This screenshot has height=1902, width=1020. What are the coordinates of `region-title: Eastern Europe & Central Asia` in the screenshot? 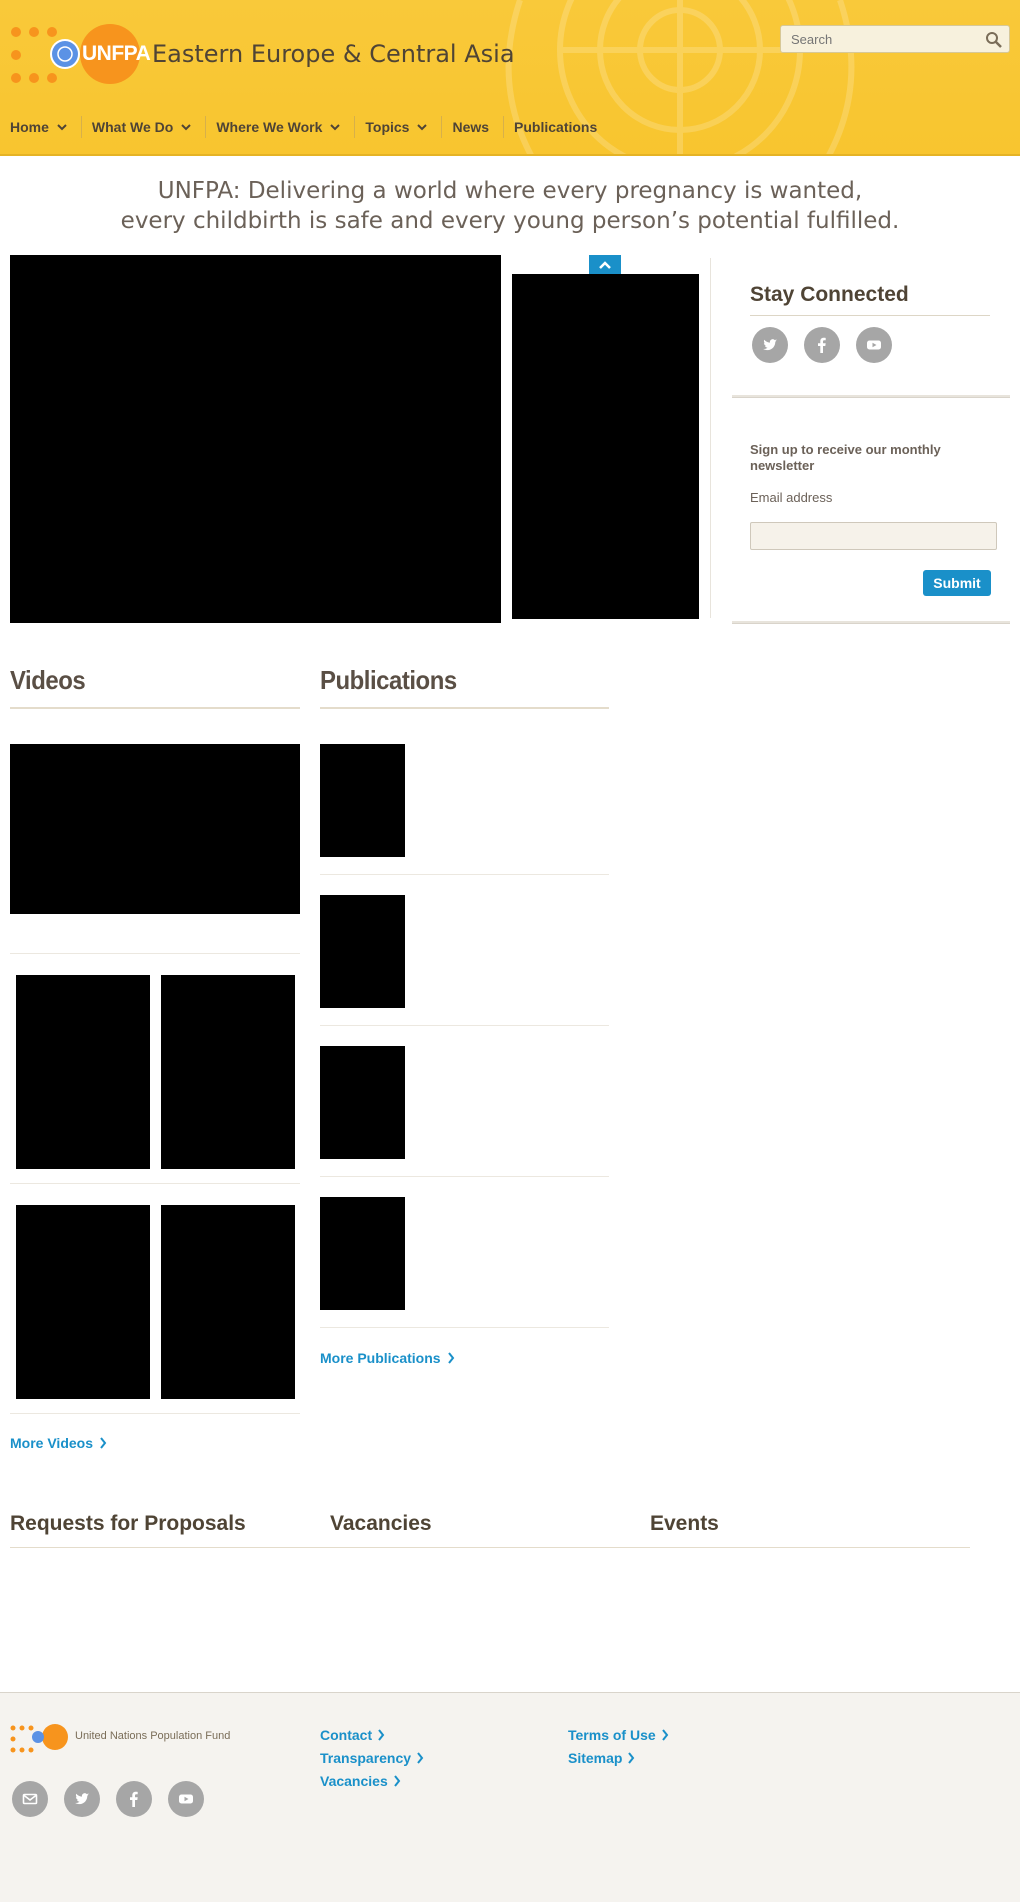 It's located at (333, 54).